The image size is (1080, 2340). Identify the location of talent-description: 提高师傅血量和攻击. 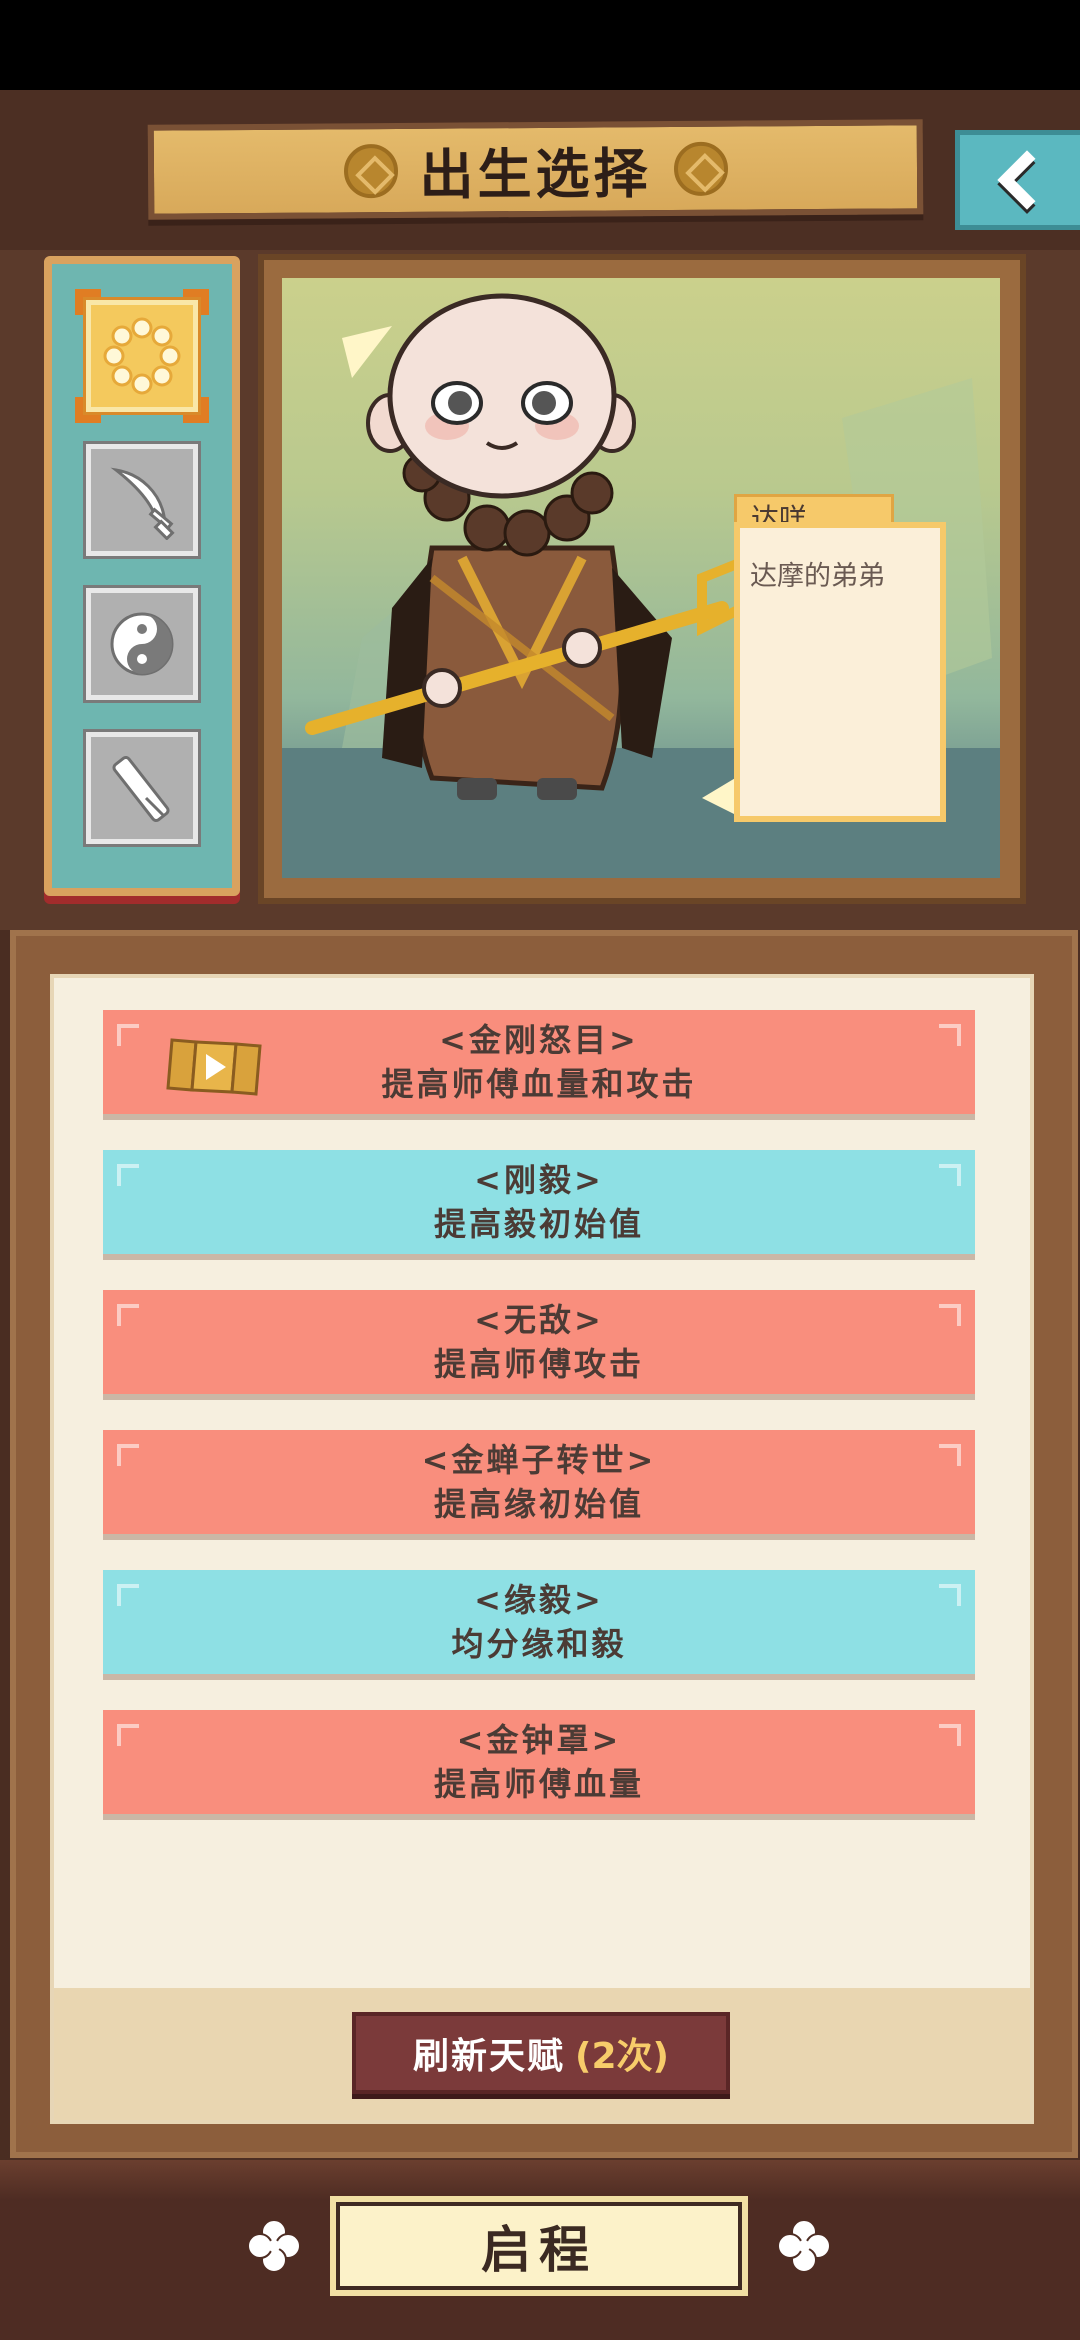
(539, 1084).